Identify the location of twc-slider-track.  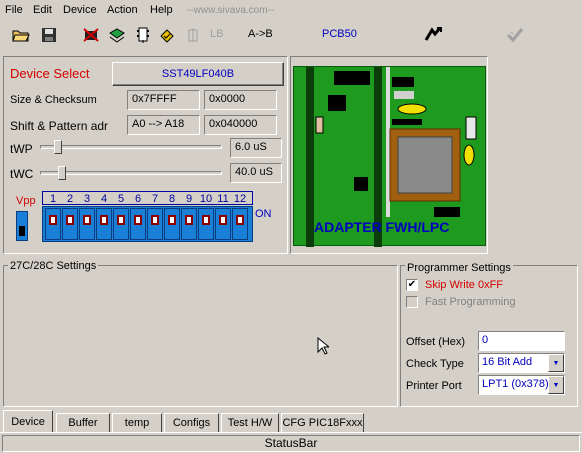
(131, 173).